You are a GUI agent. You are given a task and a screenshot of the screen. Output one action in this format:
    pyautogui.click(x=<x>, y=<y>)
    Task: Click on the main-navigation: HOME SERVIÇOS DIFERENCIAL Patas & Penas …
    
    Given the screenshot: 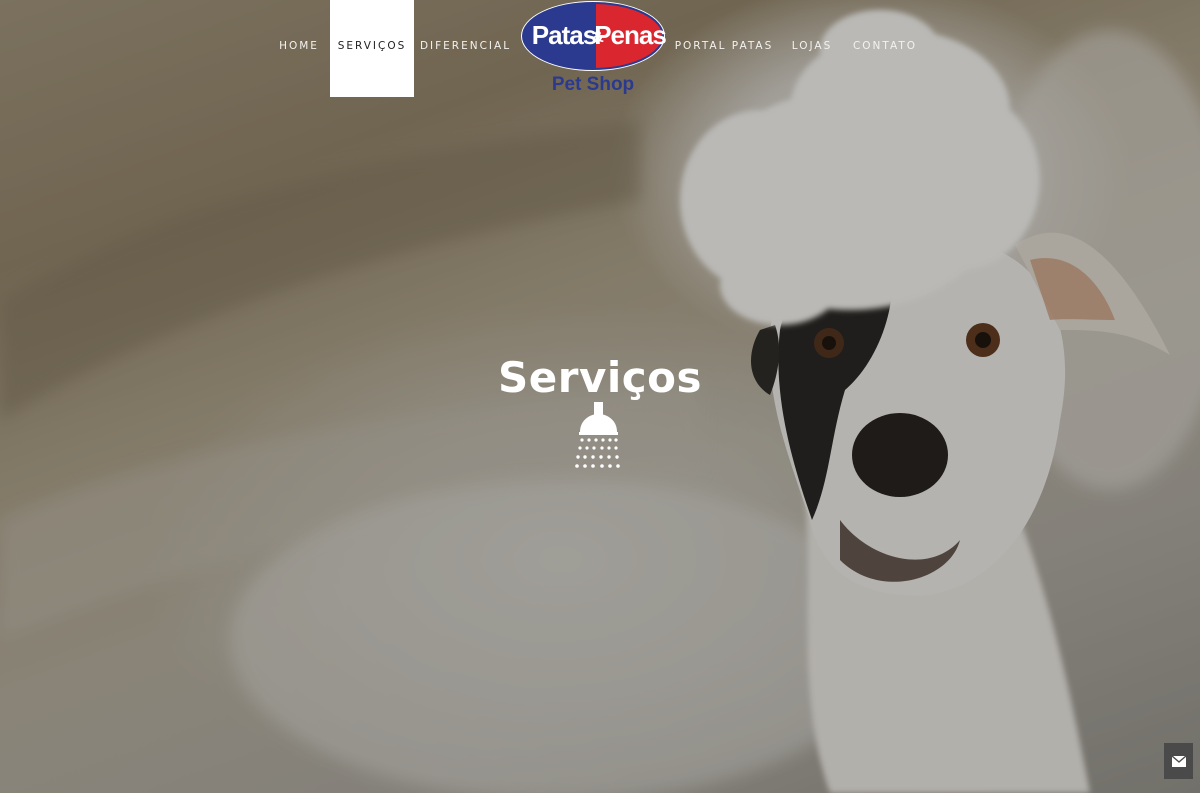 What is the action you would take?
    pyautogui.click(x=600, y=48)
    